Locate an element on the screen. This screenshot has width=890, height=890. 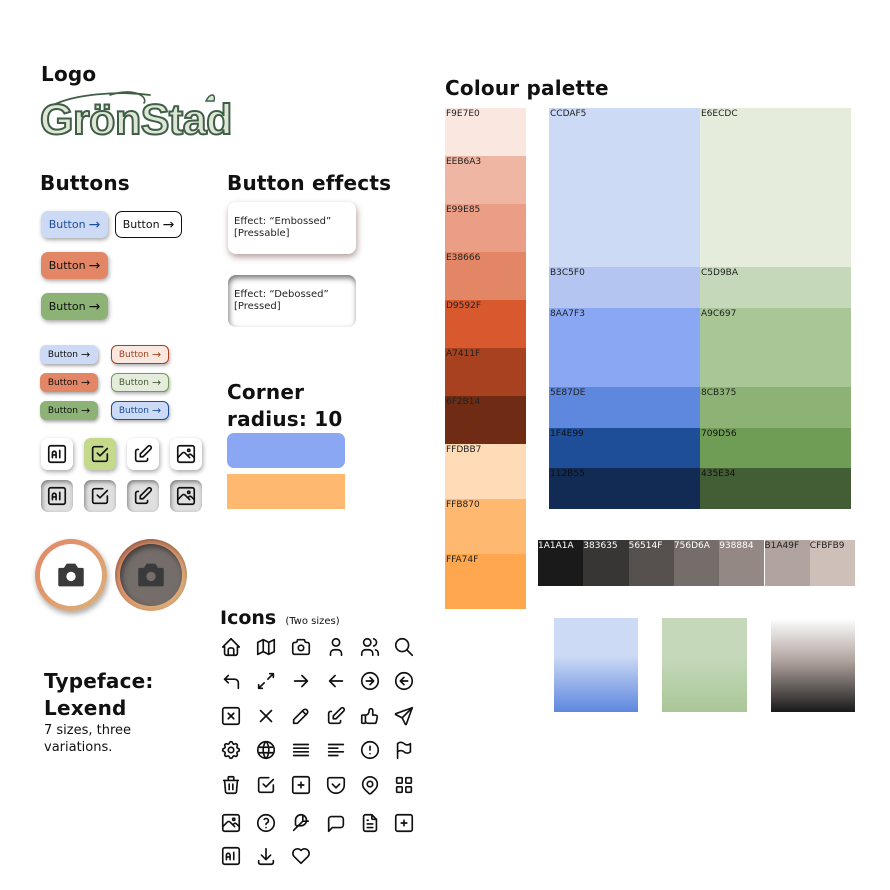
user-icon is located at coordinates (337, 648).